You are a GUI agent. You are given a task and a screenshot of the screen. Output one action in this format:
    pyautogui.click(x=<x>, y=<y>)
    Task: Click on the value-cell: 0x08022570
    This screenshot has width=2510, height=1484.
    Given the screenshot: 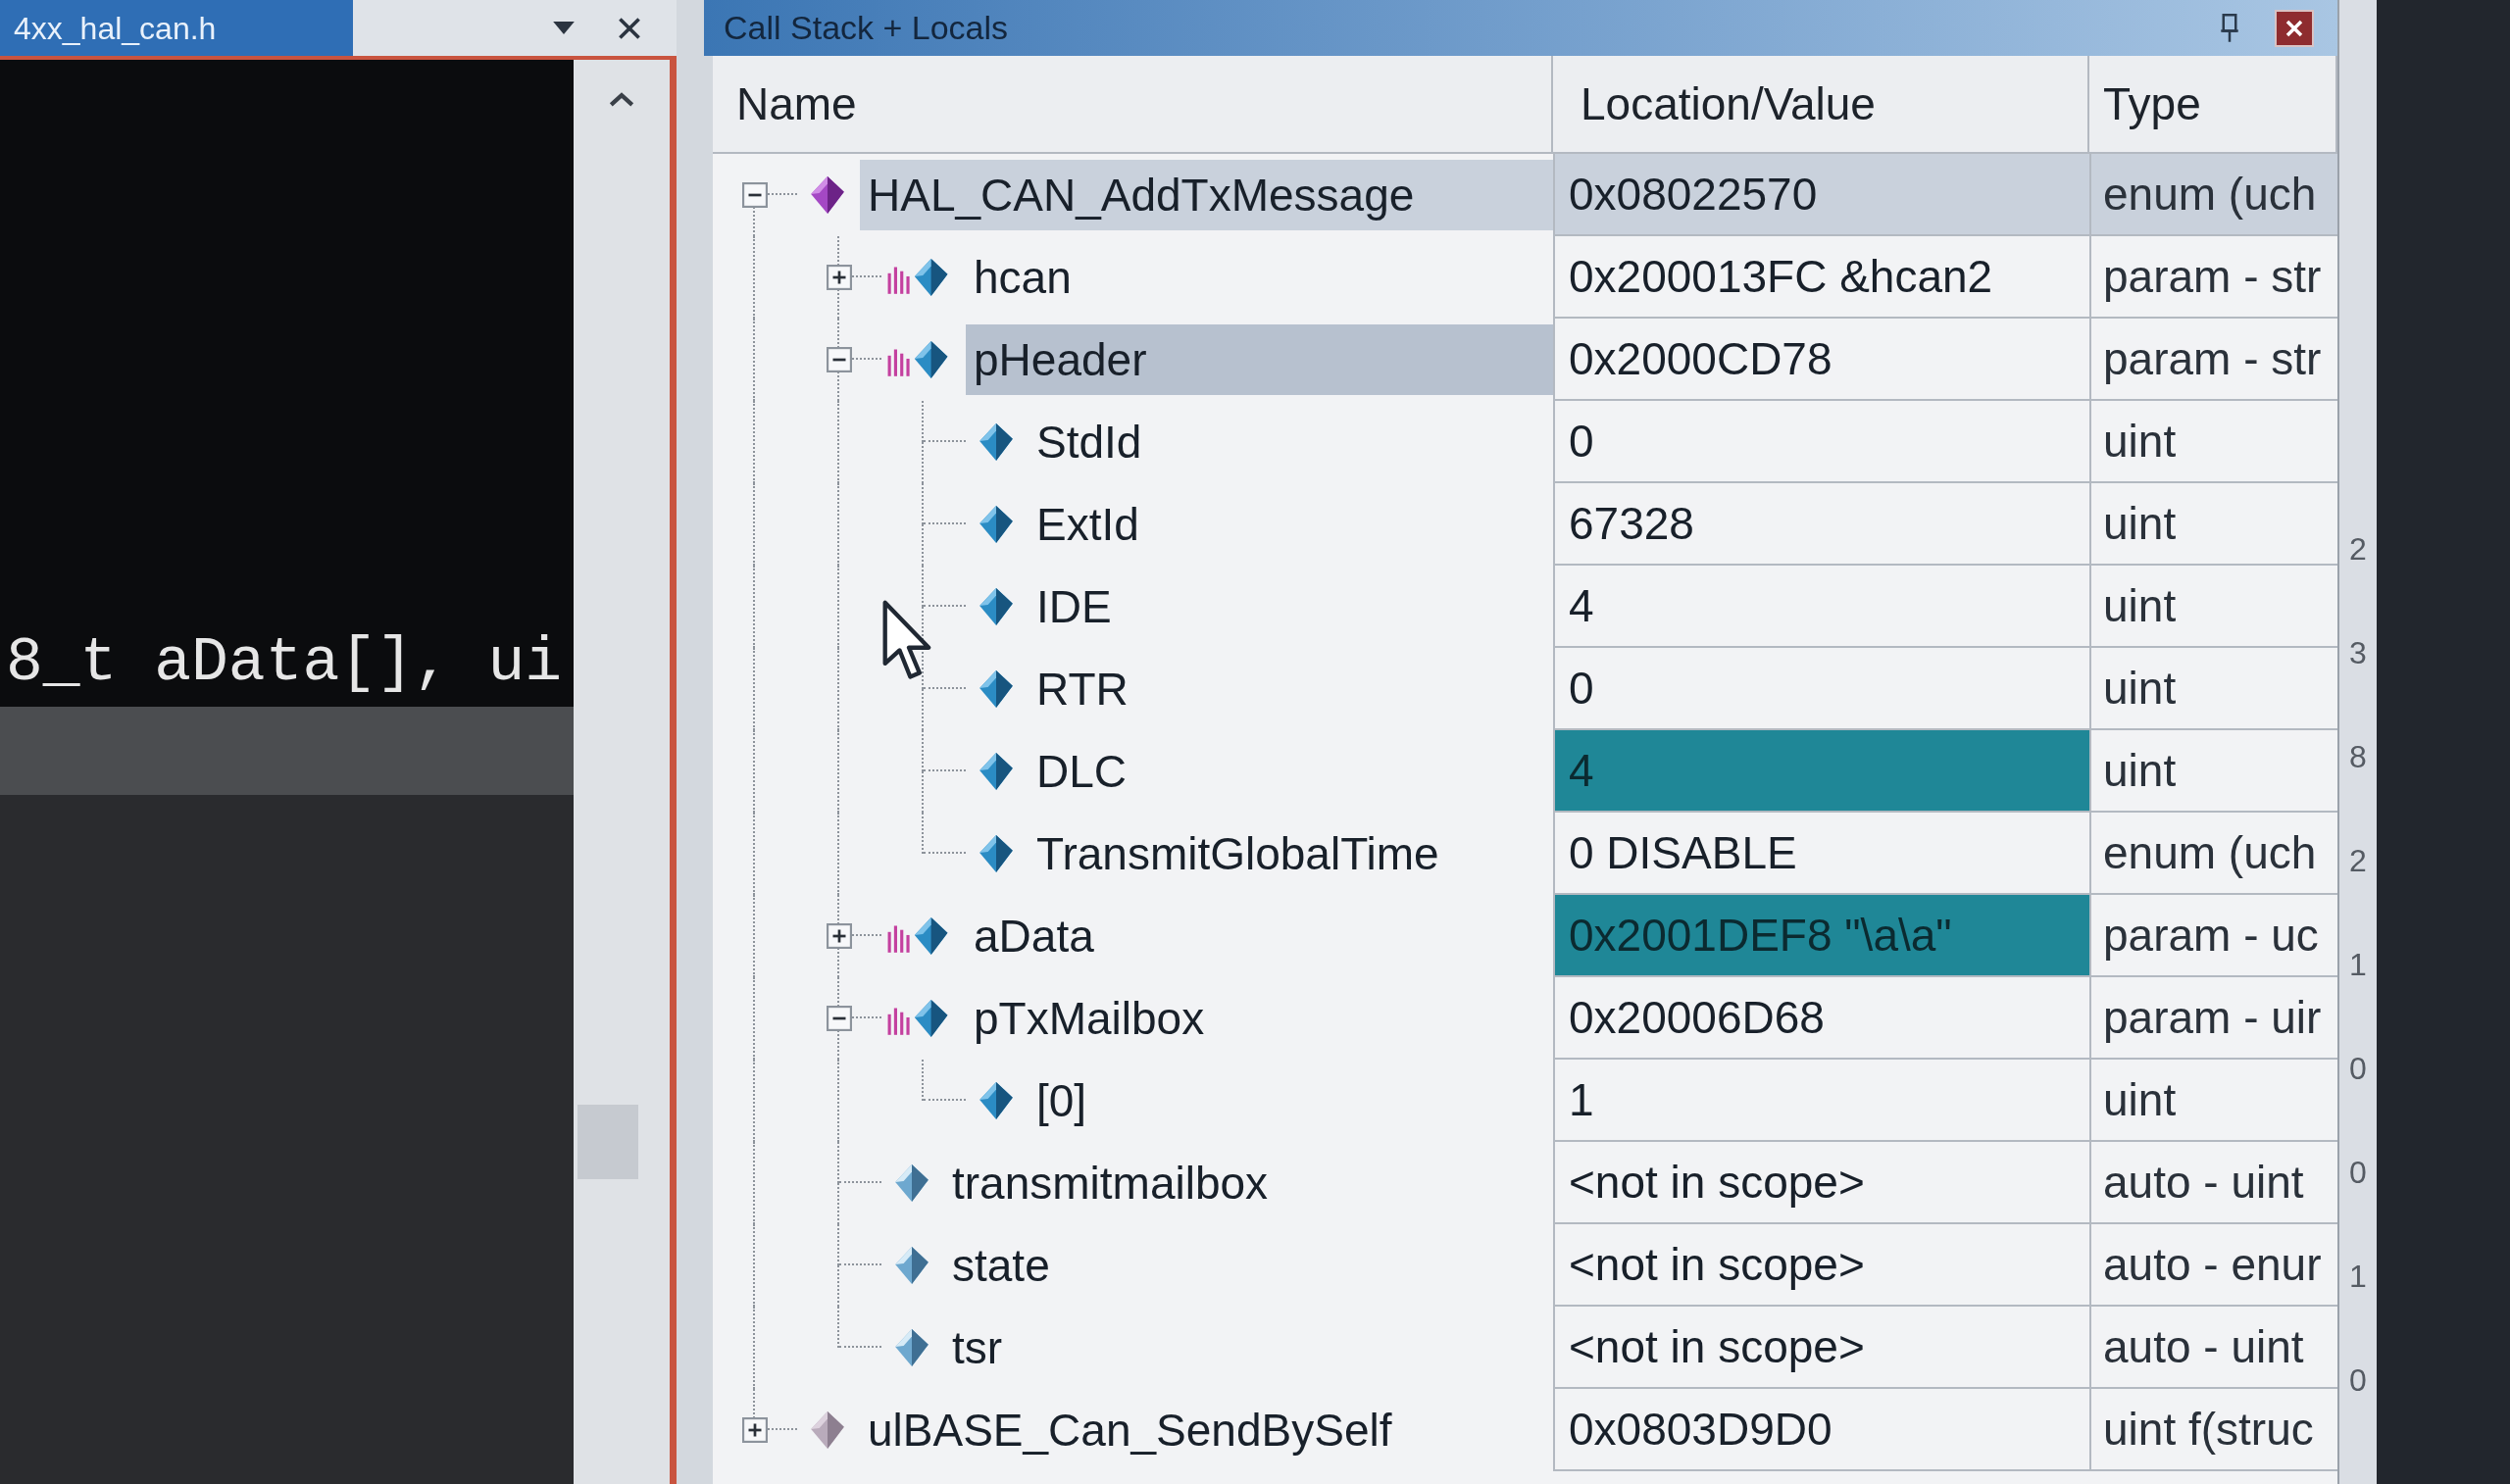 What is the action you would take?
    pyautogui.click(x=1821, y=195)
    